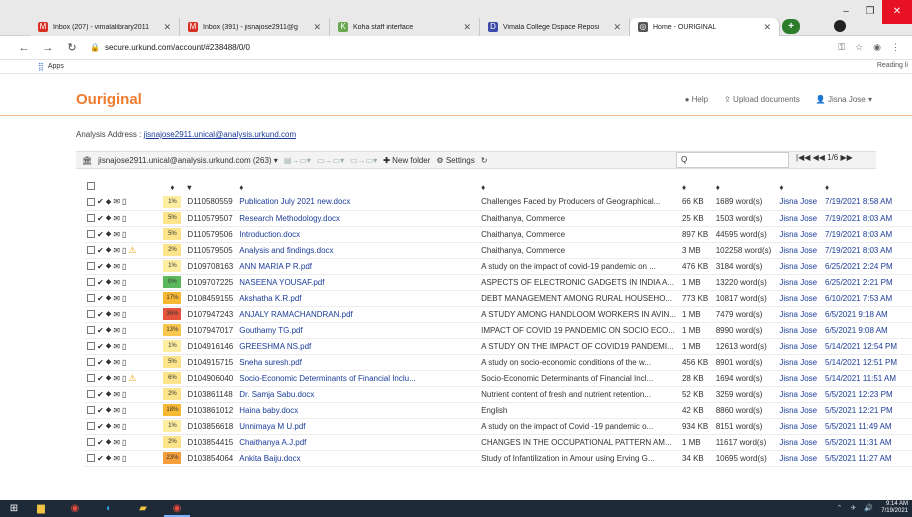 This screenshot has width=912, height=517. Describe the element at coordinates (841, 47) in the screenshot. I see `key-icon: ⚿` at that location.